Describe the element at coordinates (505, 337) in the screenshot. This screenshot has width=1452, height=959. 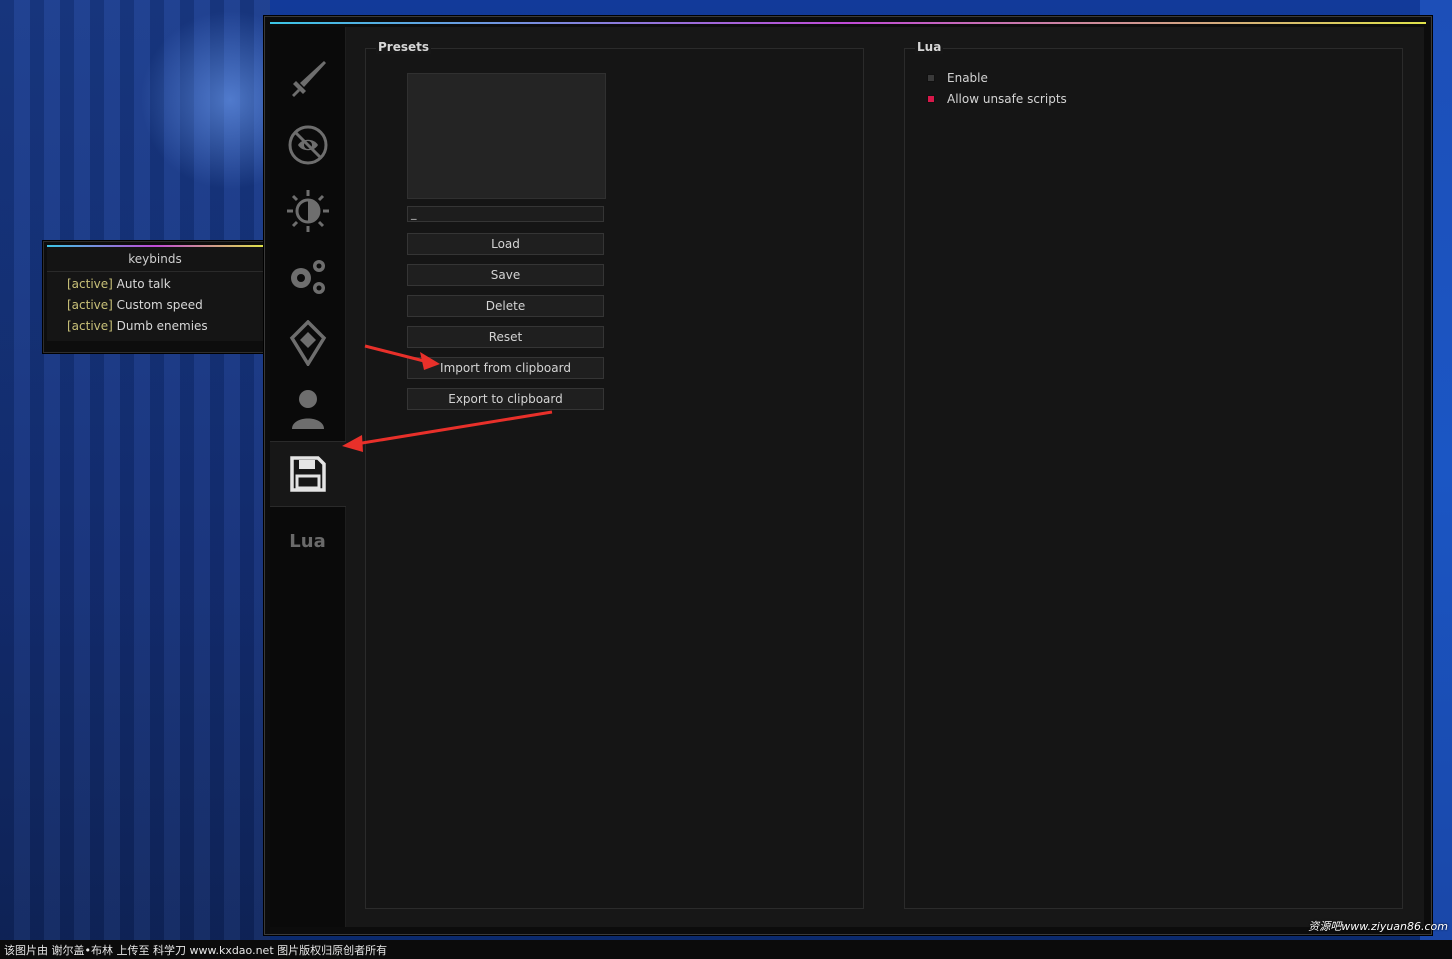
I see `reset-button: Reset` at that location.